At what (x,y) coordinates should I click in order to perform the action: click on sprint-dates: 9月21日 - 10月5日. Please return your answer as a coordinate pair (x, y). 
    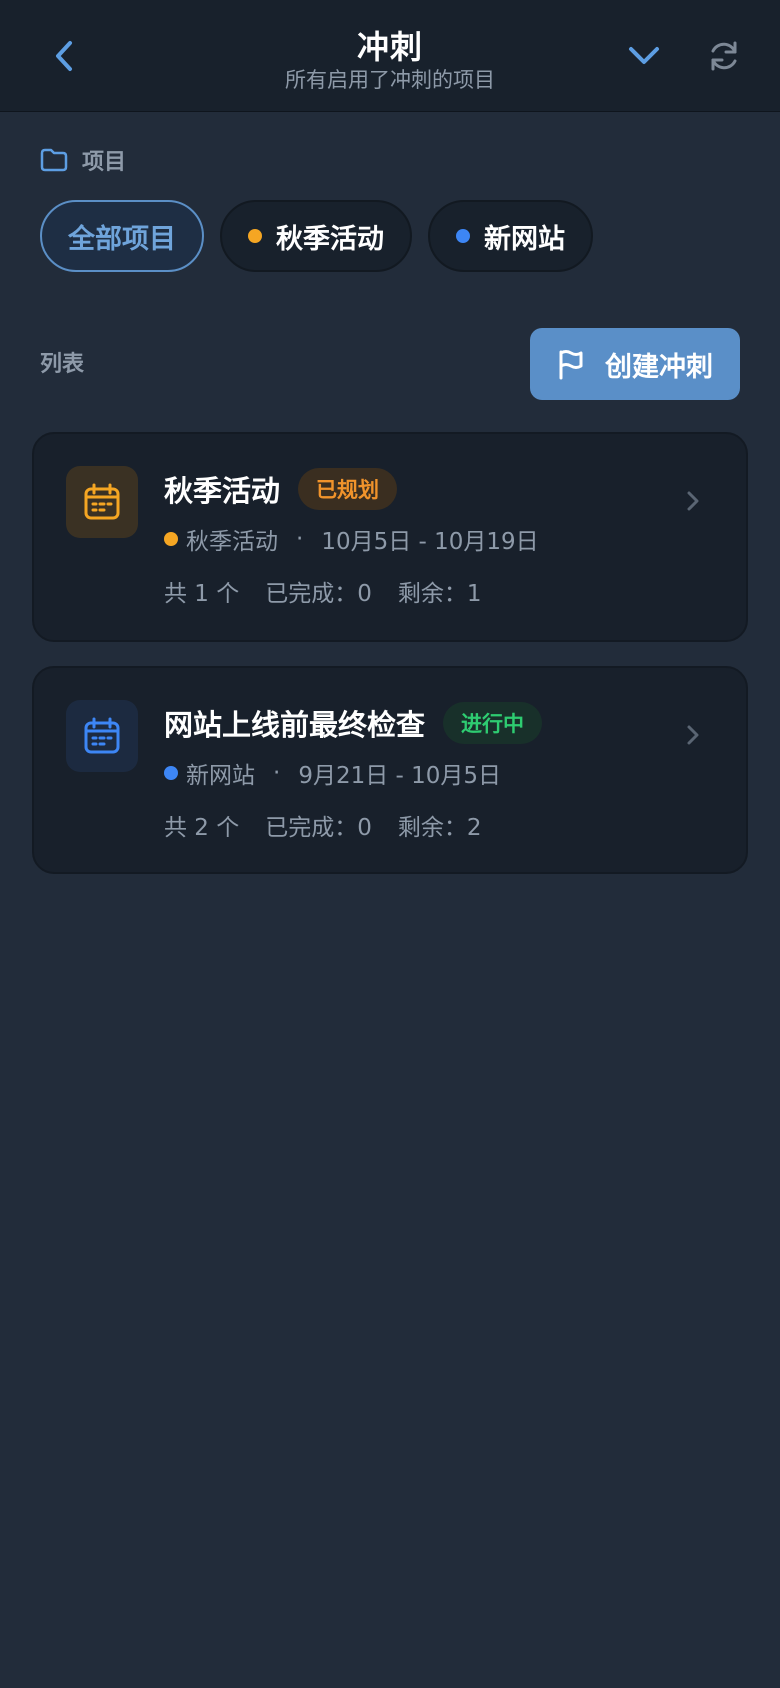
    Looking at the image, I should click on (400, 776).